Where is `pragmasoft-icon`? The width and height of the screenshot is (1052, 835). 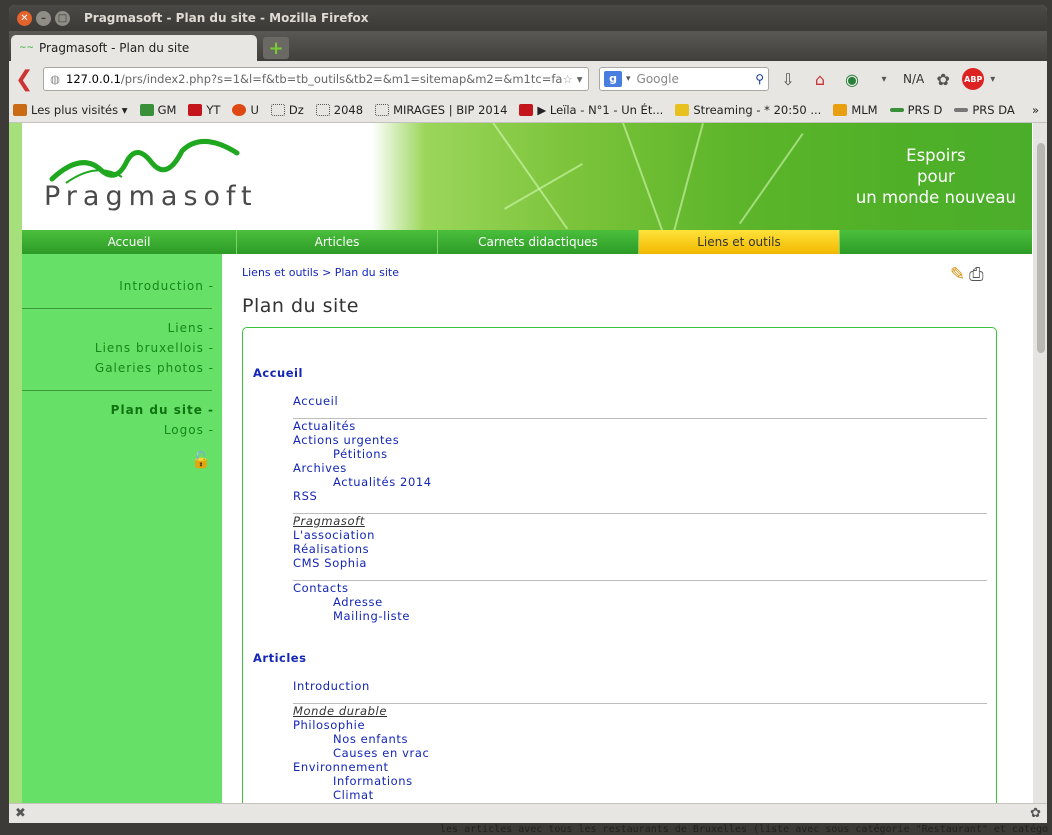 pragmasoft-icon is located at coordinates (961, 110).